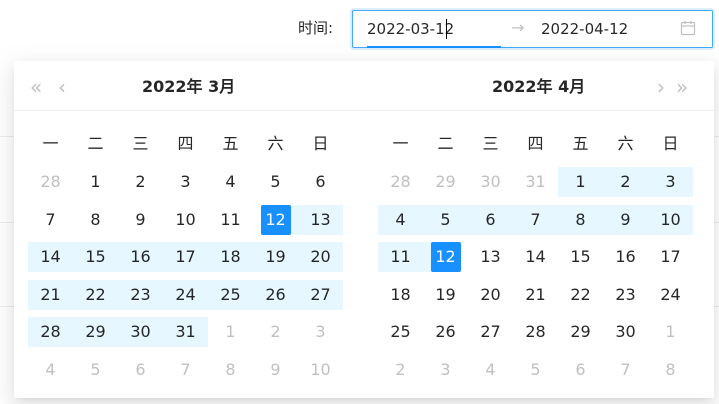  What do you see at coordinates (95, 257) in the screenshot?
I see `date-cell-in-range: 15` at bounding box center [95, 257].